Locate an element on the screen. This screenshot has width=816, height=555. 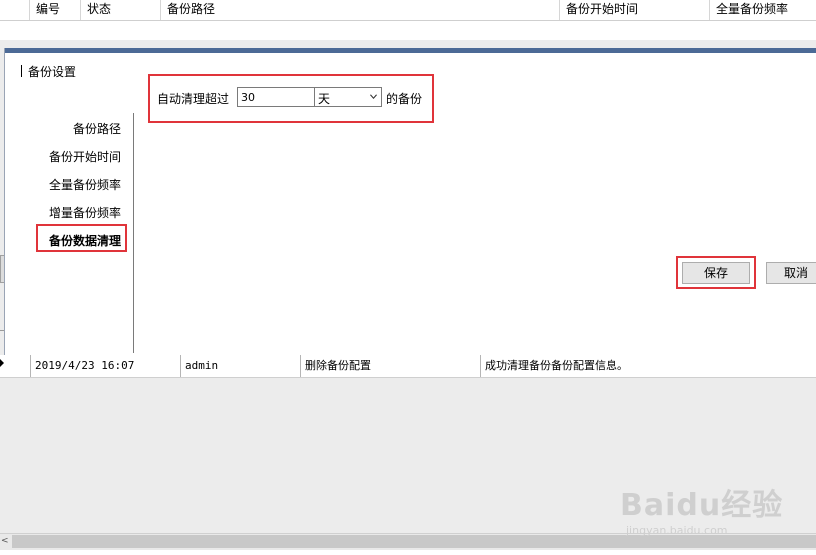
dialog-title-bar is located at coordinates (410, 50).